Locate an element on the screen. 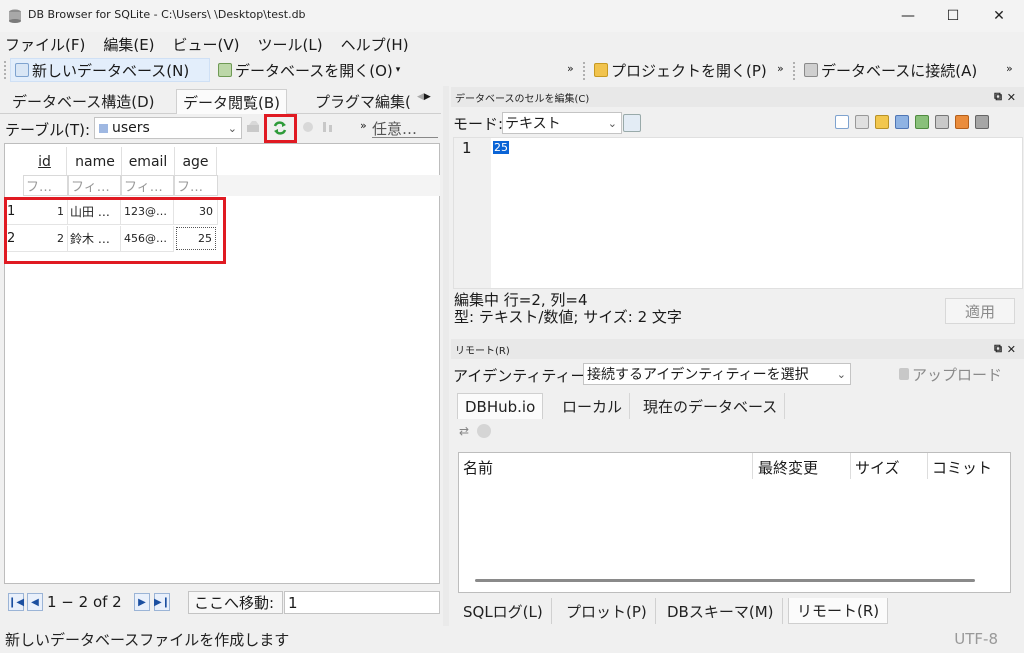  open-database-dropdown-arrow: ▾ is located at coordinates (398, 70).